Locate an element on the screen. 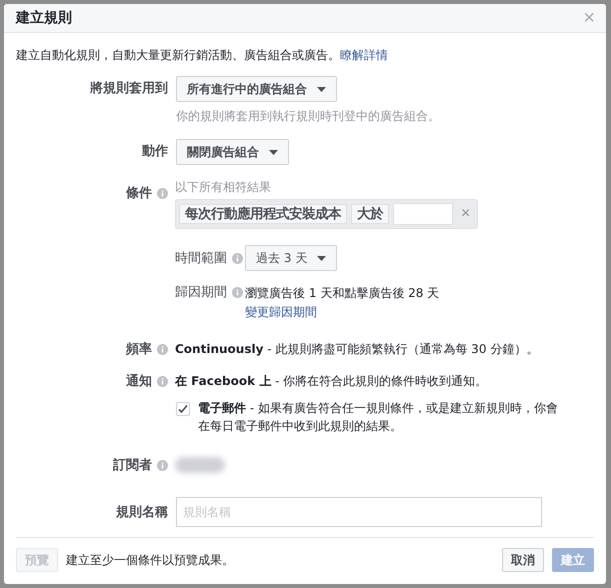 The height and width of the screenshot is (588, 611). field-label: 訂閱者 is located at coordinates (132, 465).